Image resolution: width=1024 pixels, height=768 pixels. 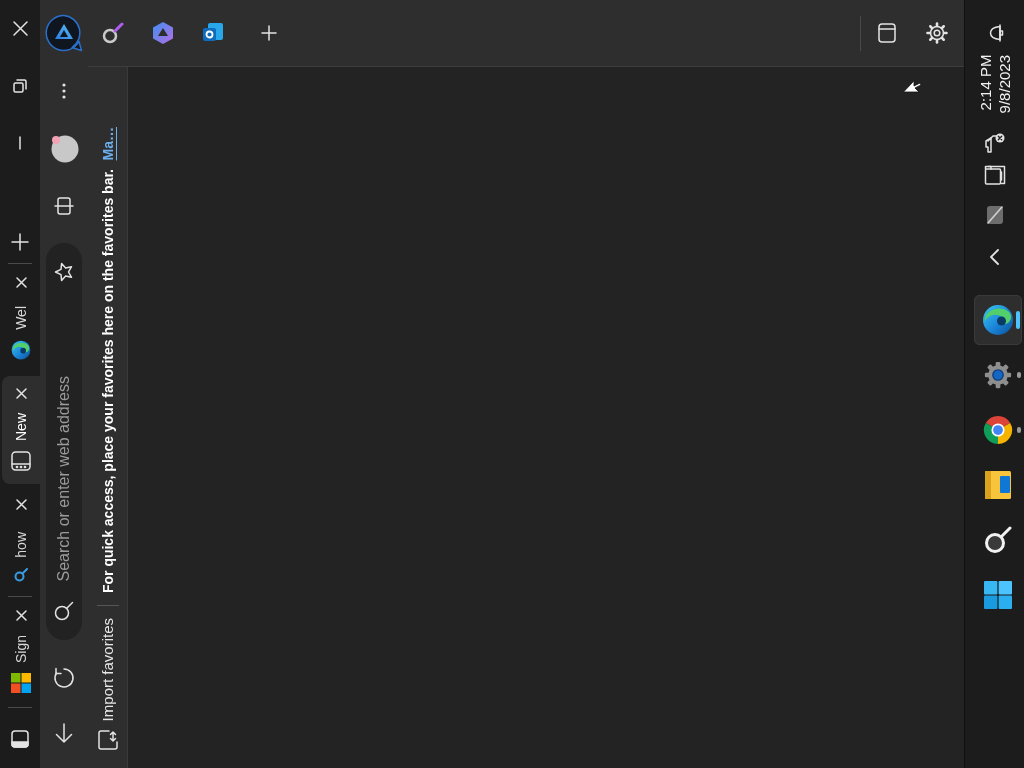 I want to click on triangle-logo-icon, so click(x=64, y=33).